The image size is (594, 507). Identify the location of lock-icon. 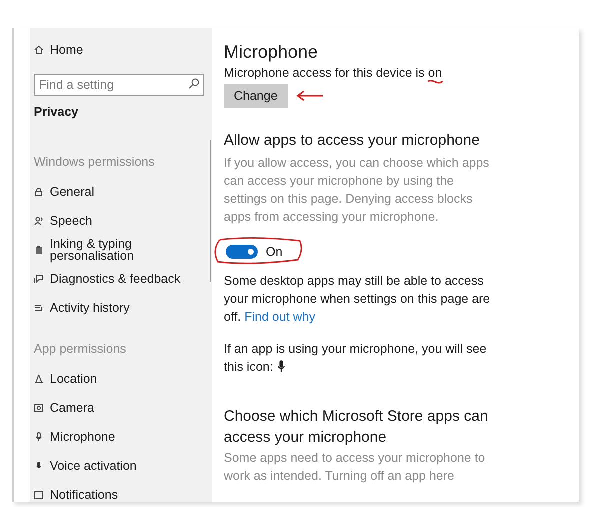
(39, 191).